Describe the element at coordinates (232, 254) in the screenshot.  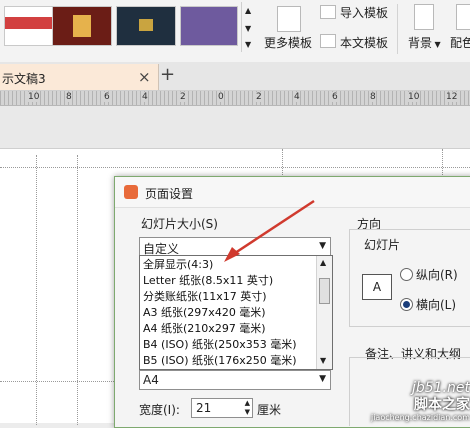
I see `arrow-head` at that location.